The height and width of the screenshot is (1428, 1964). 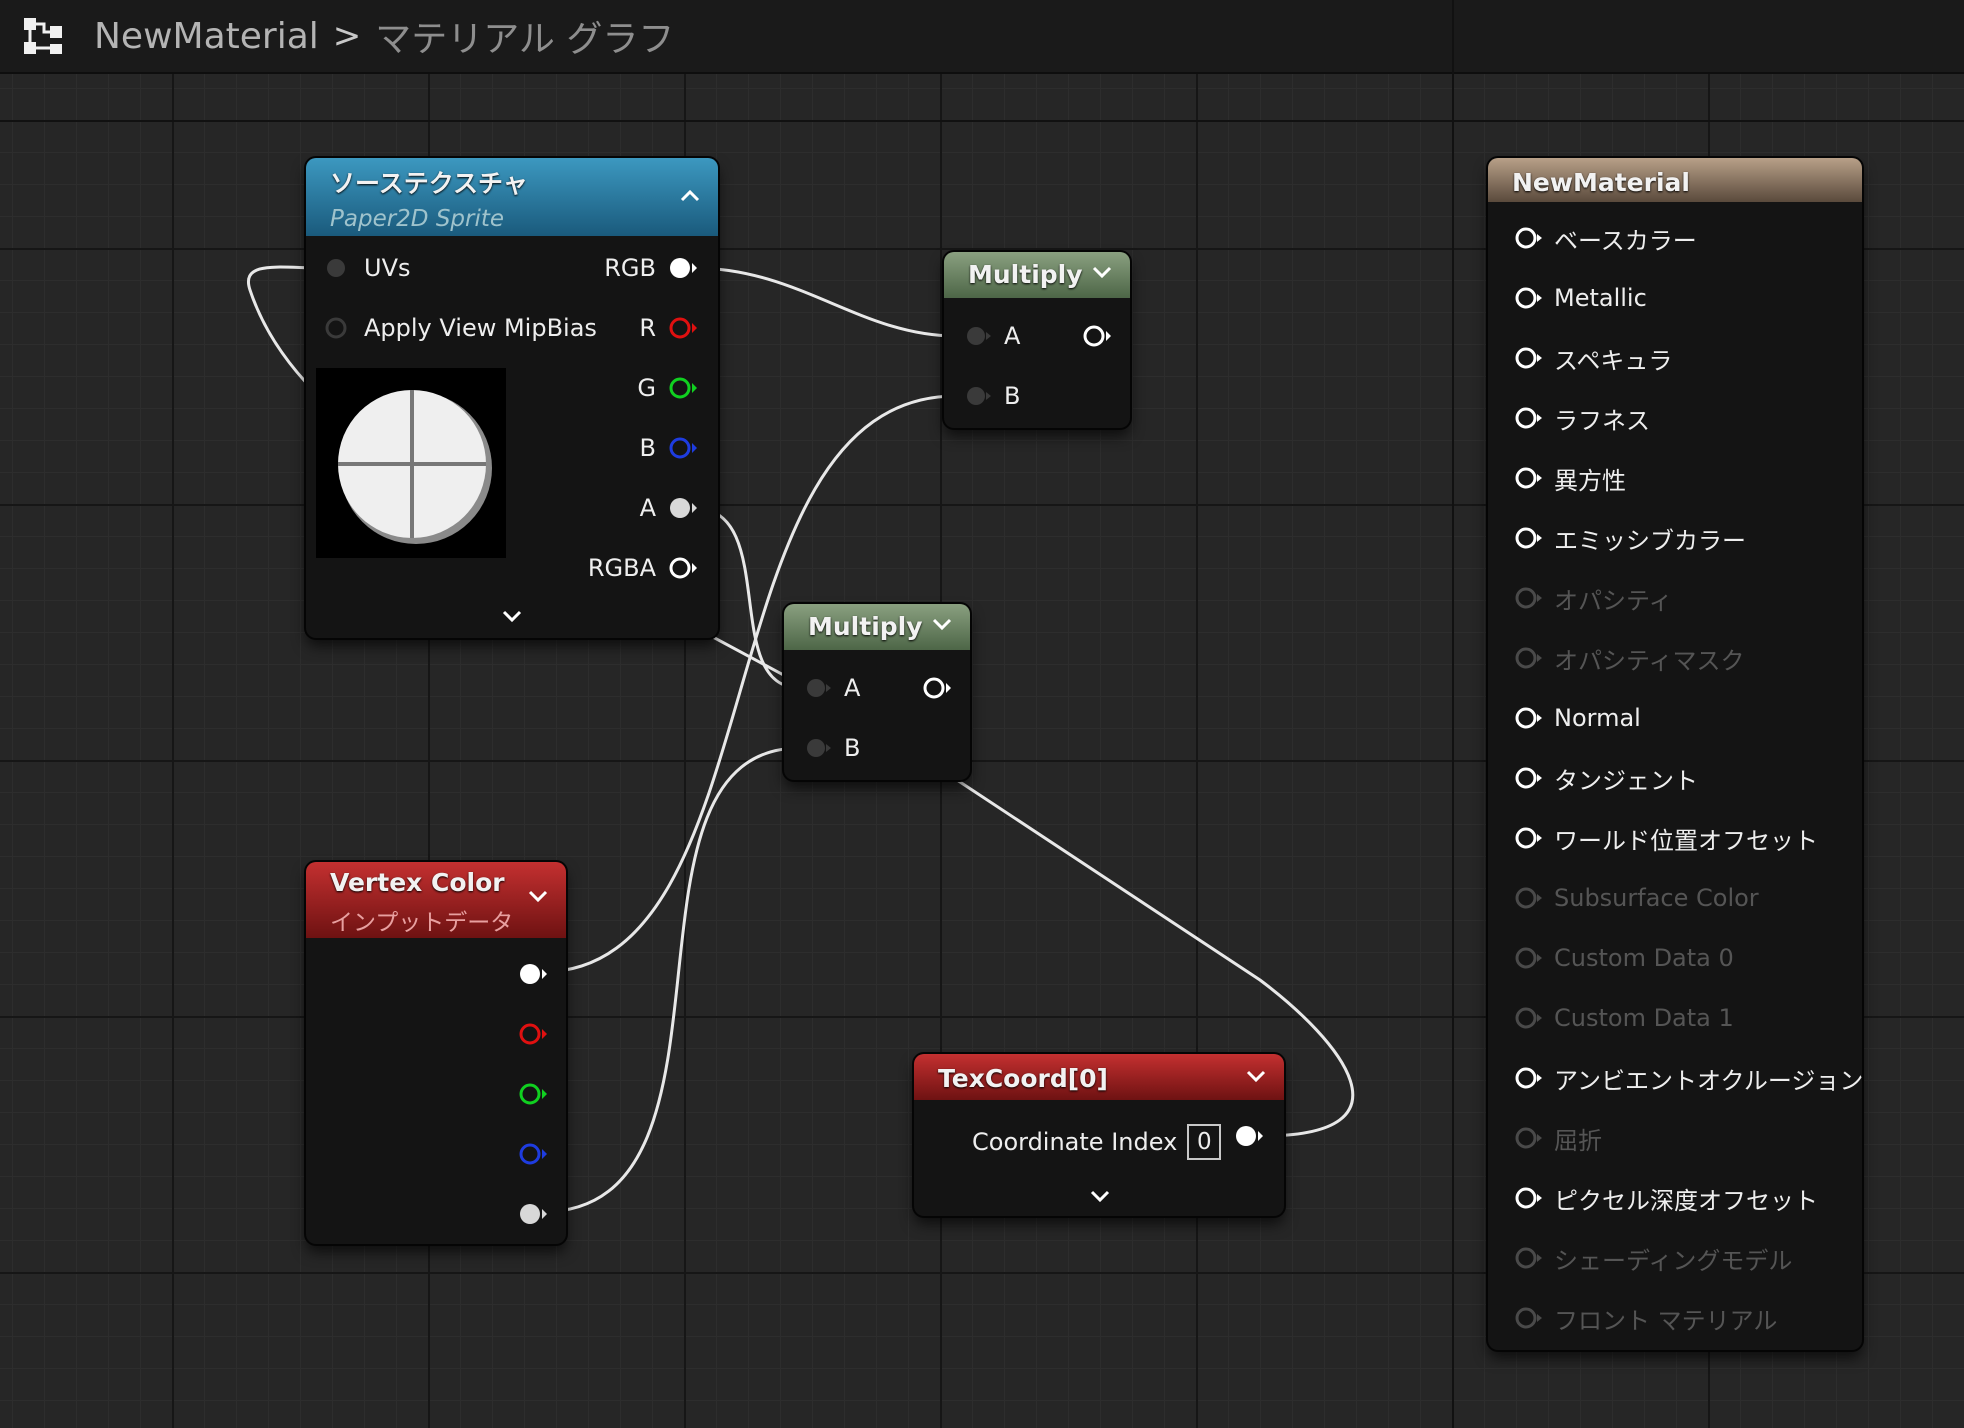 What do you see at coordinates (650, 448) in the screenshot?
I see `output-pin-b: B` at bounding box center [650, 448].